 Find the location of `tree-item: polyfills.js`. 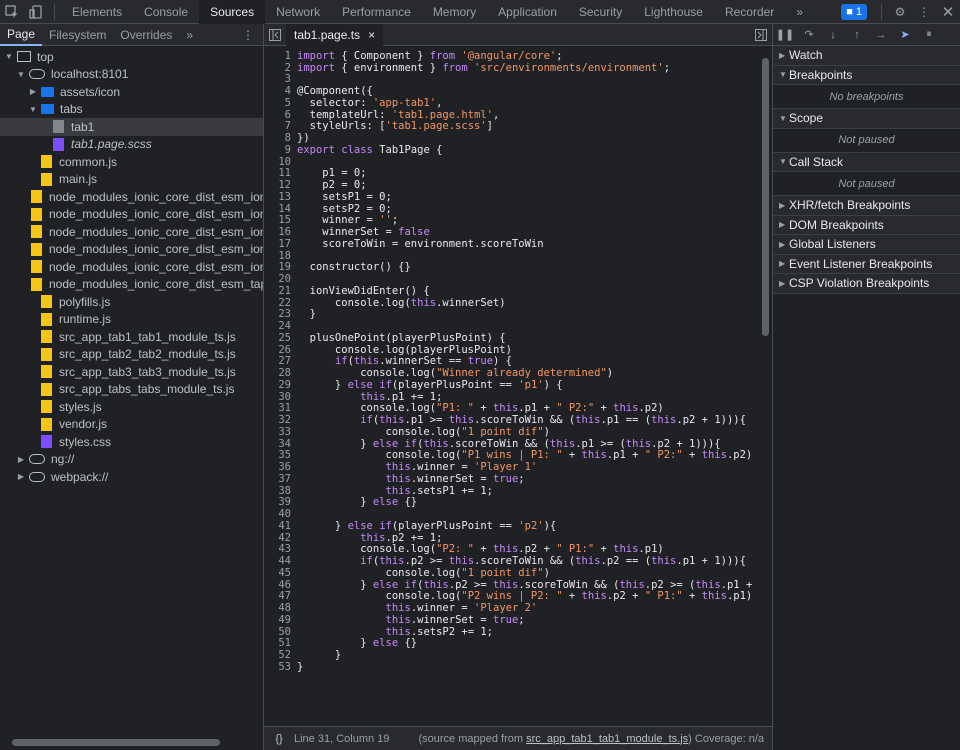

tree-item: polyfills.js is located at coordinates (131, 302).